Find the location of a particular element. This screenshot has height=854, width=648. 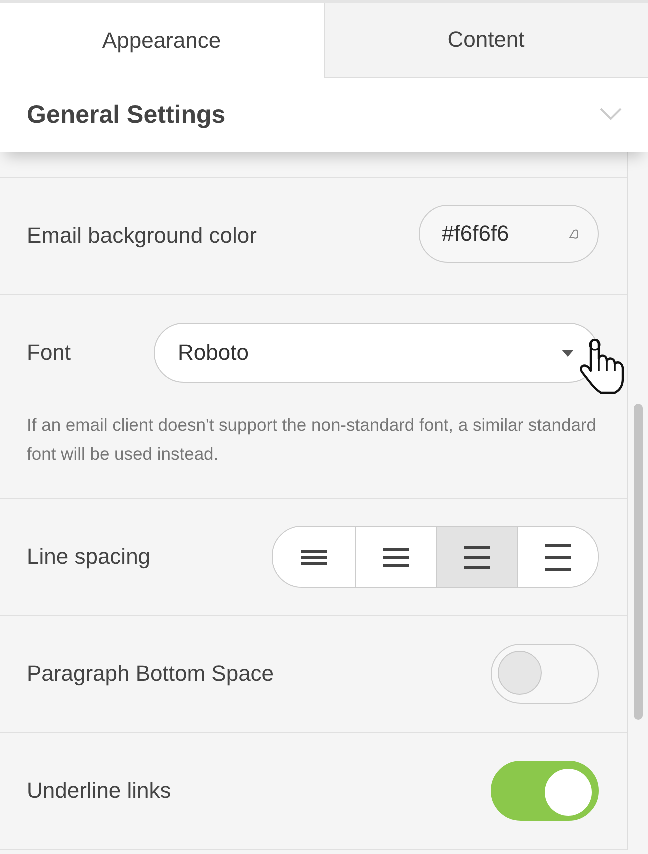

tab: Appearance is located at coordinates (162, 40).